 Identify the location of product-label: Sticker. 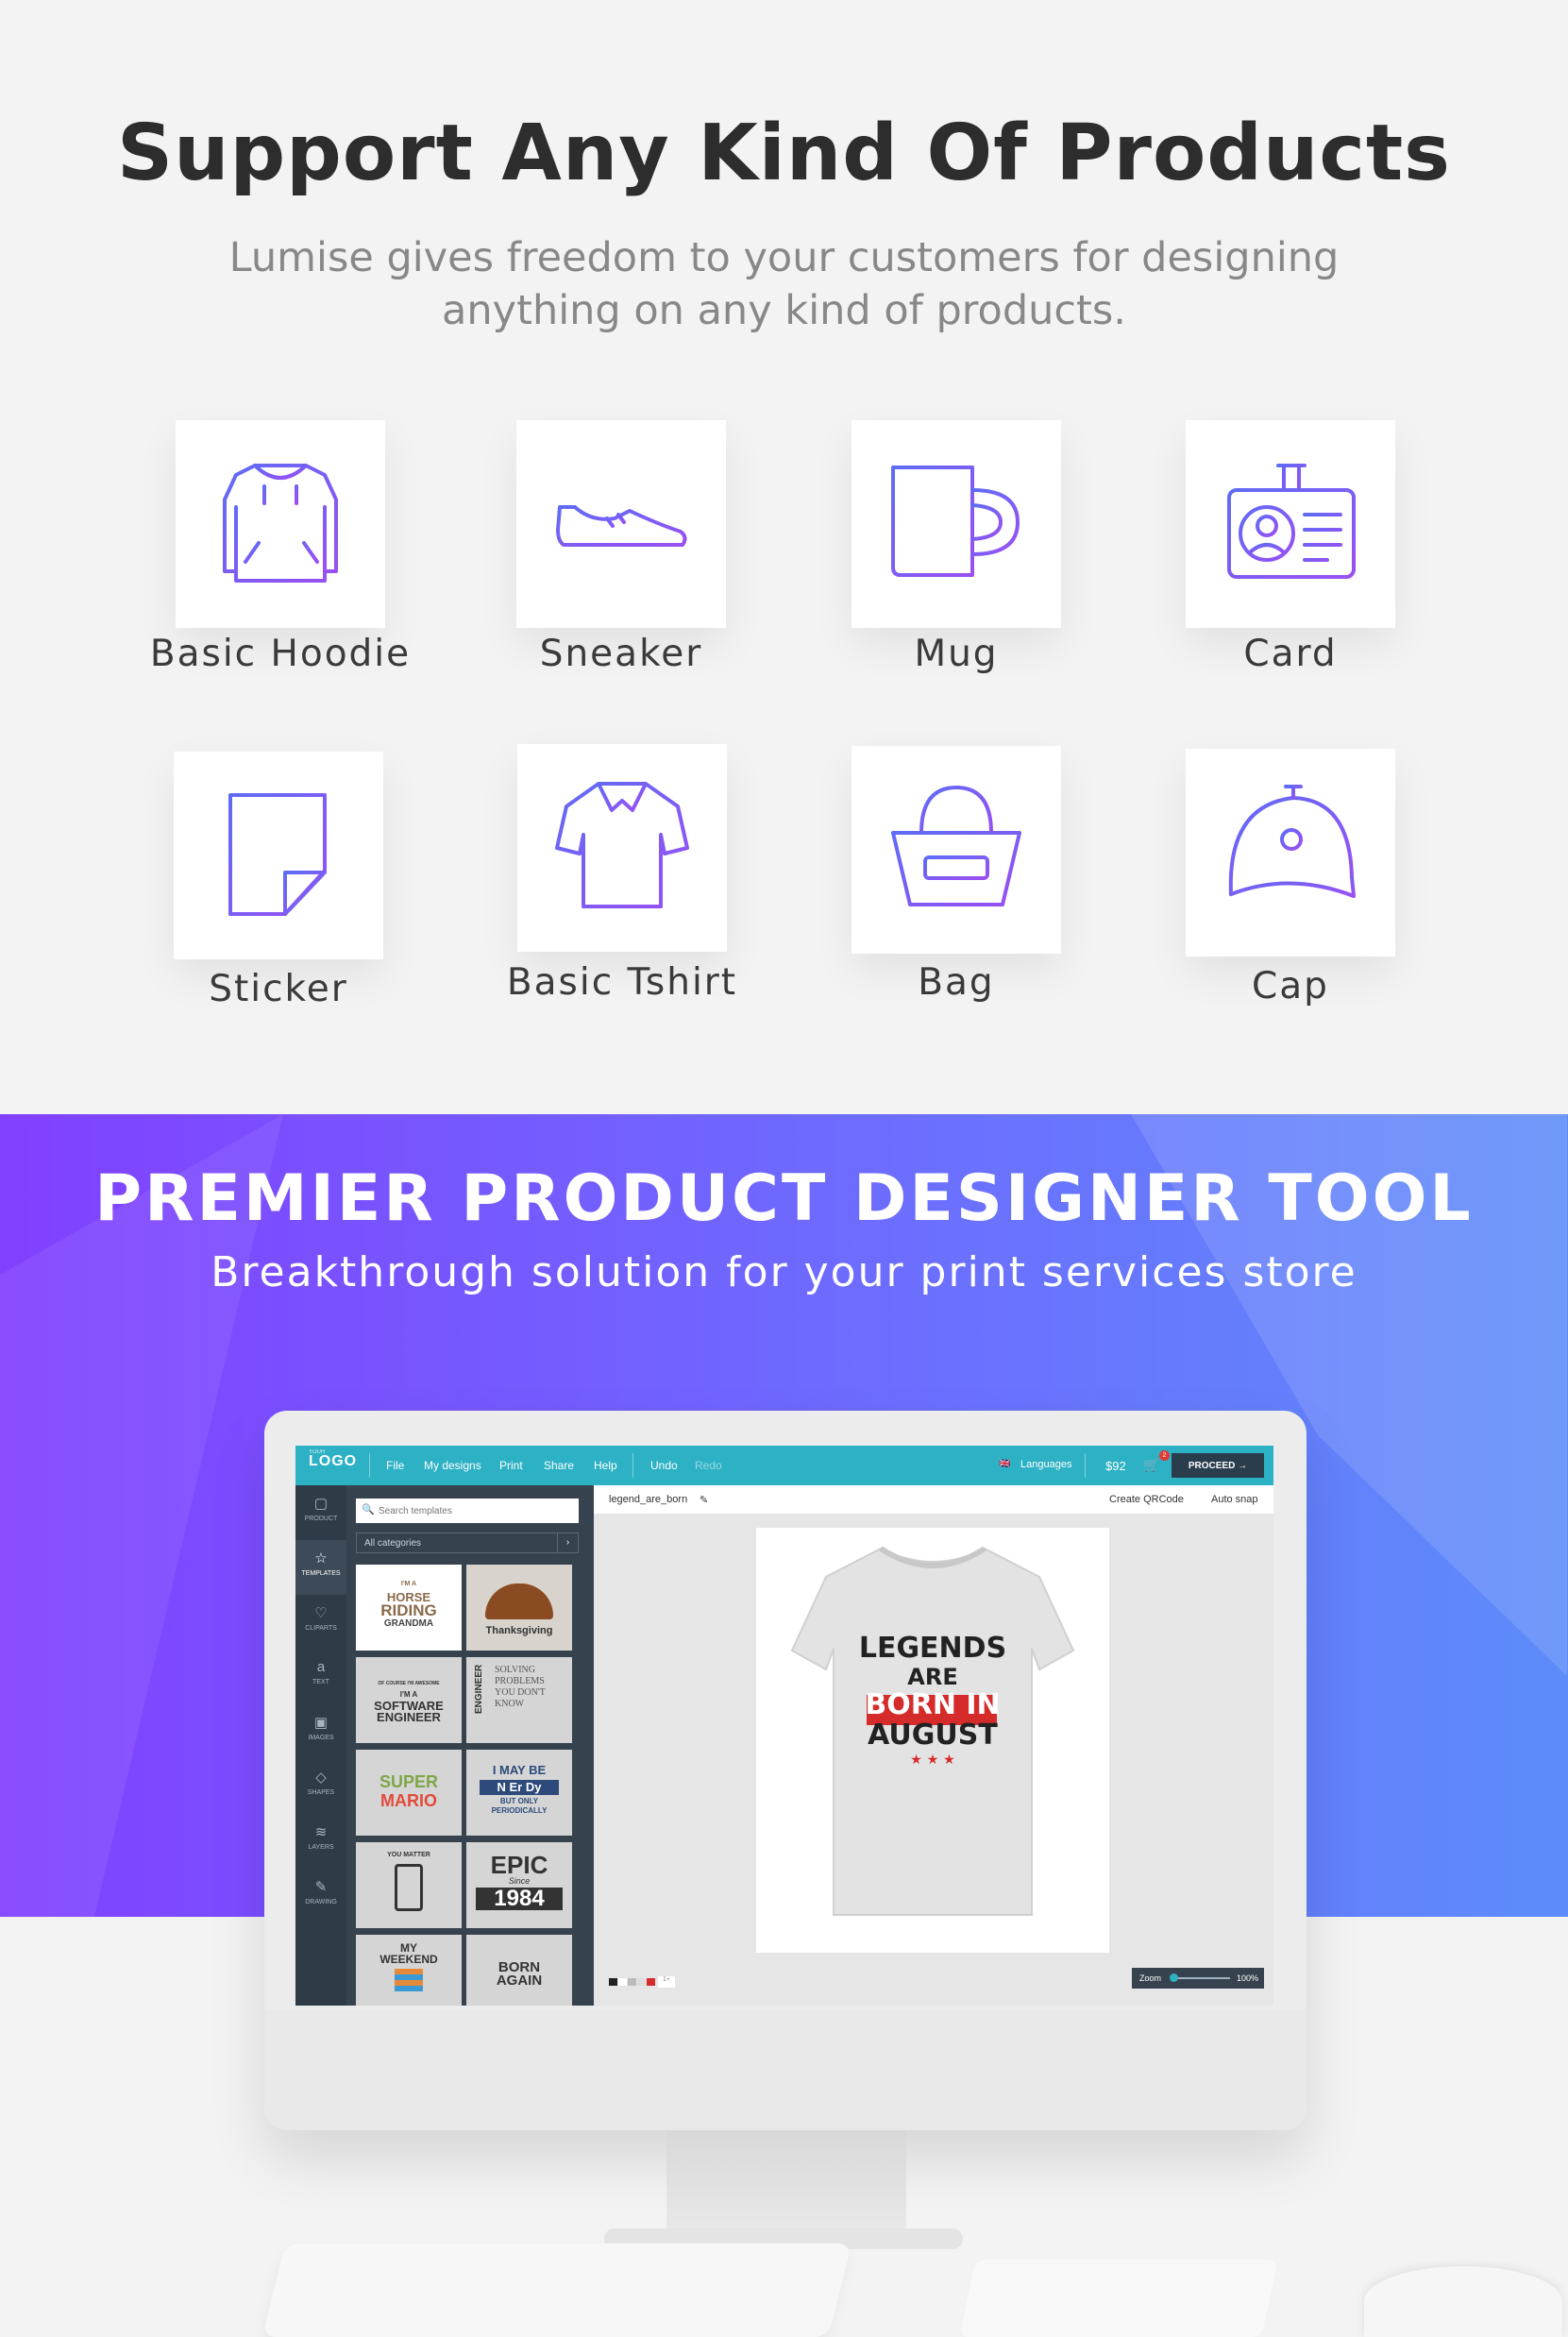
(279, 989).